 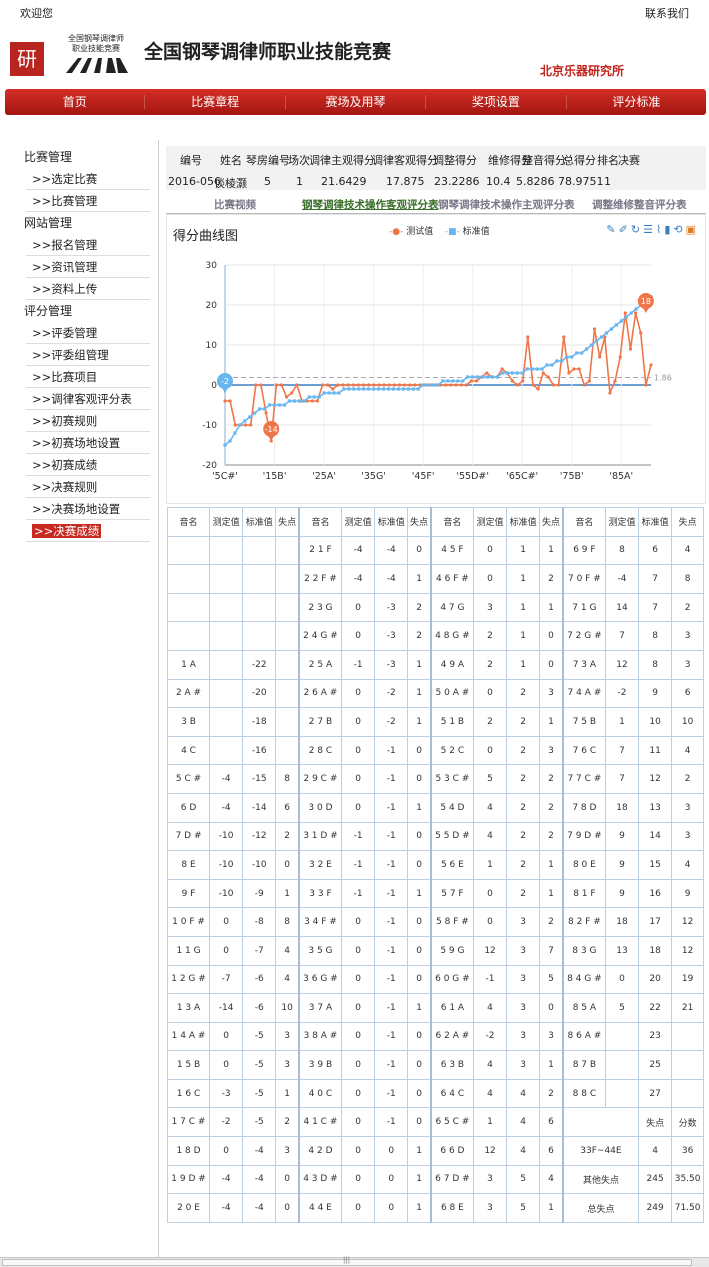 I want to click on nav-awards: 奖项设置, so click(x=496, y=102).